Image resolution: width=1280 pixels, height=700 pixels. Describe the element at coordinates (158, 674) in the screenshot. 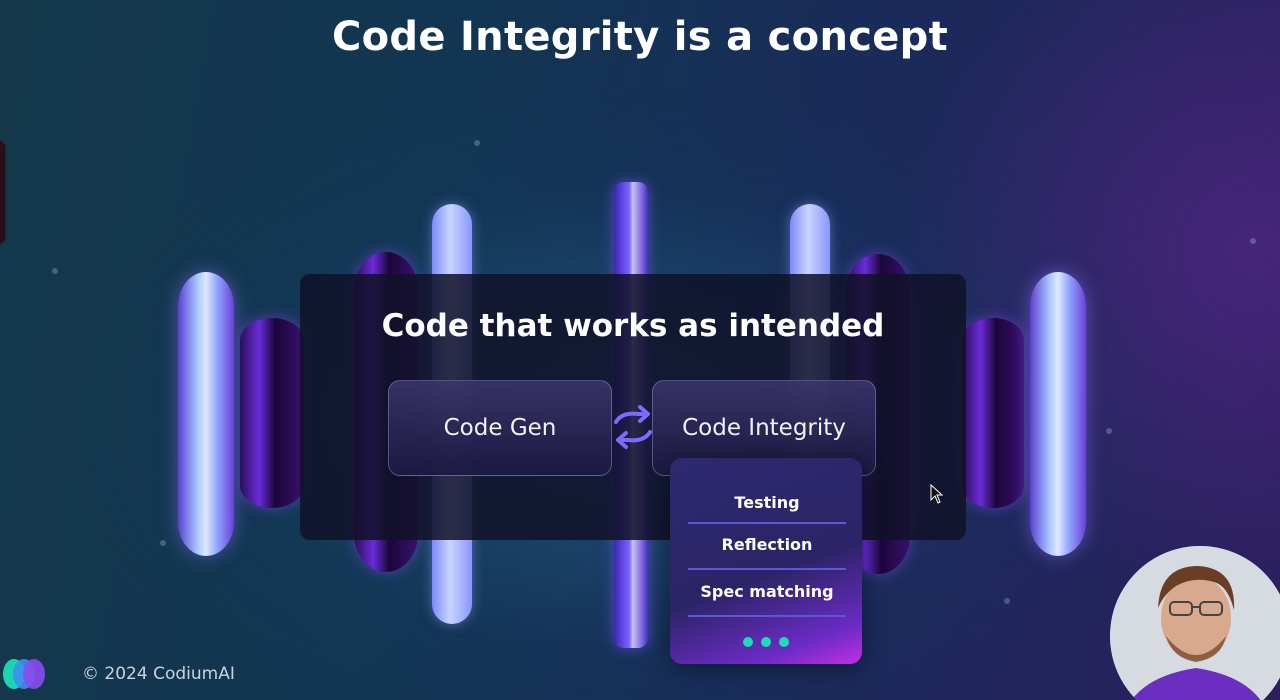

I see `copyright-text: © 2024 CodiumAI` at that location.